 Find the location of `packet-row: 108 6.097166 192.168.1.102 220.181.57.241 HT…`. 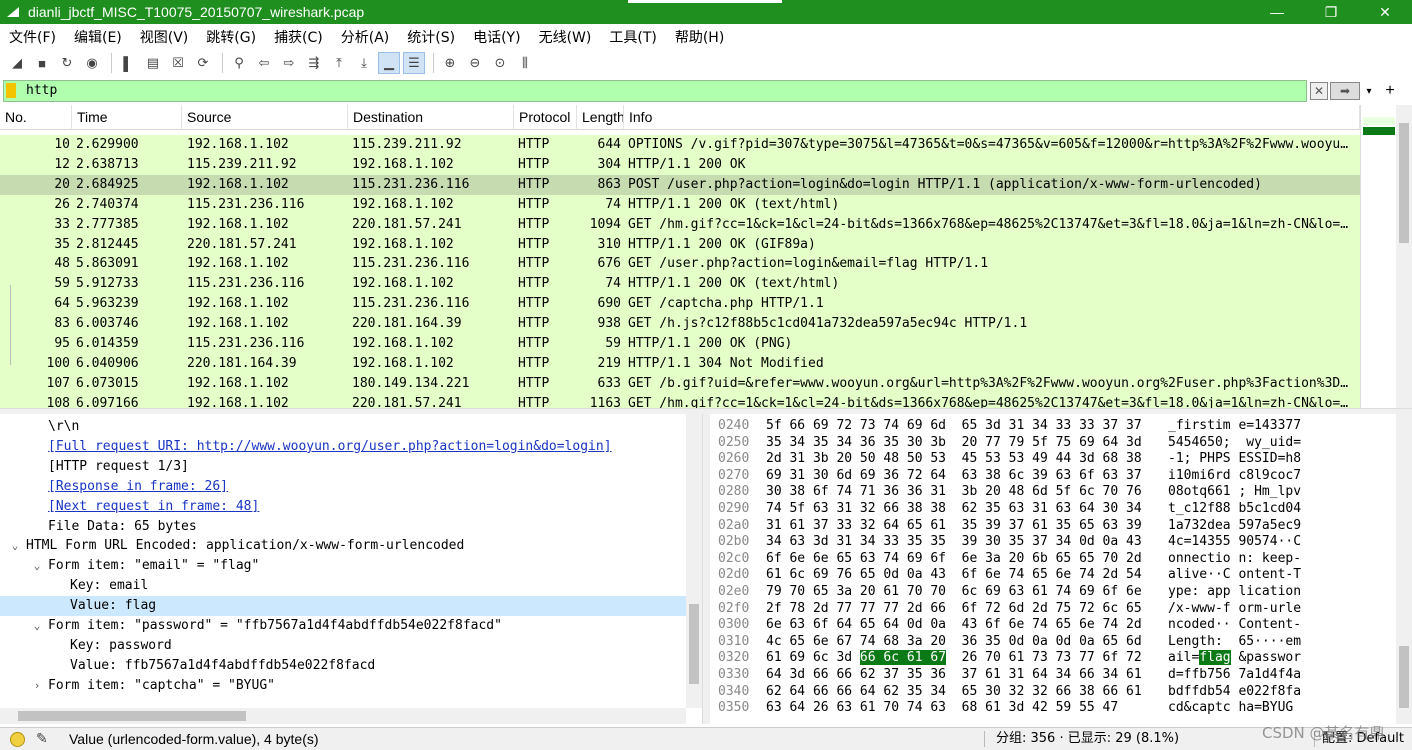

packet-row: 108 6.097166 192.168.1.102 220.181.57.241 HT… is located at coordinates (680, 400).